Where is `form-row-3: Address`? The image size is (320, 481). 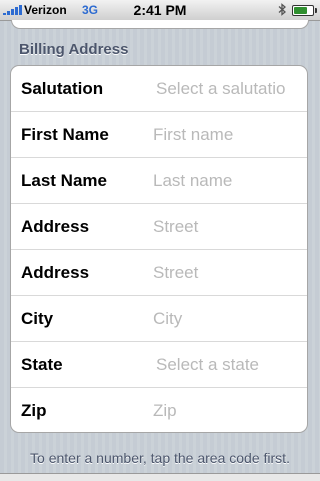
form-row-3: Address is located at coordinates (159, 227).